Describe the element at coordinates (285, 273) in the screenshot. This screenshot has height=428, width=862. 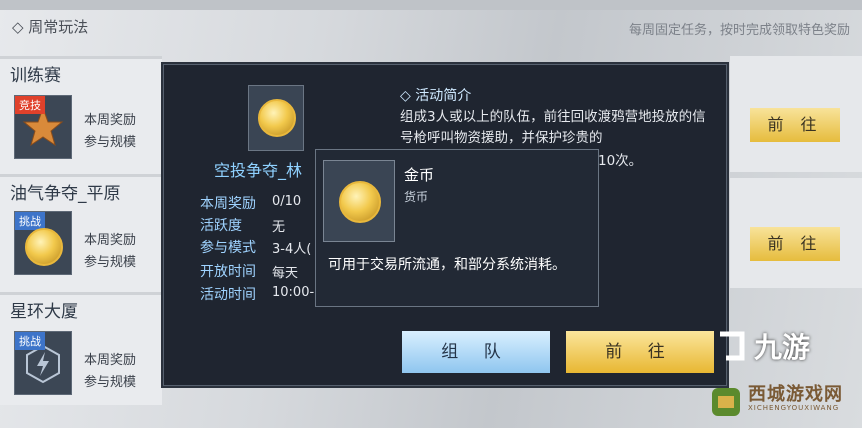
I see `info-value: 每天` at that location.